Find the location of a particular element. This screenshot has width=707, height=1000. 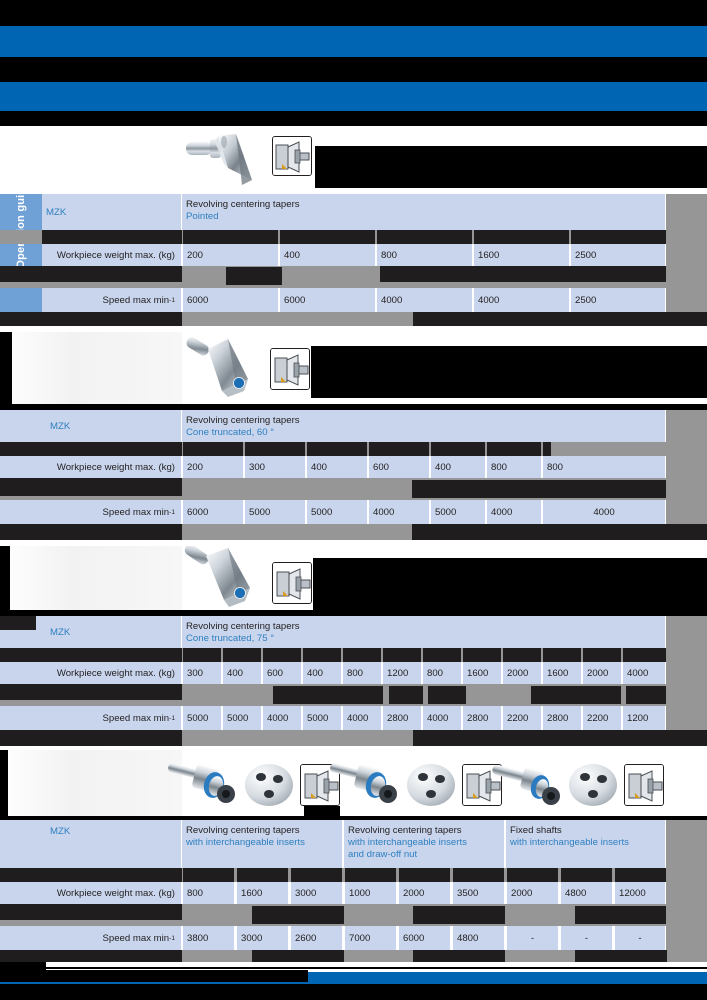

section-interchangeable-band3-redaction-a is located at coordinates (91, 956).